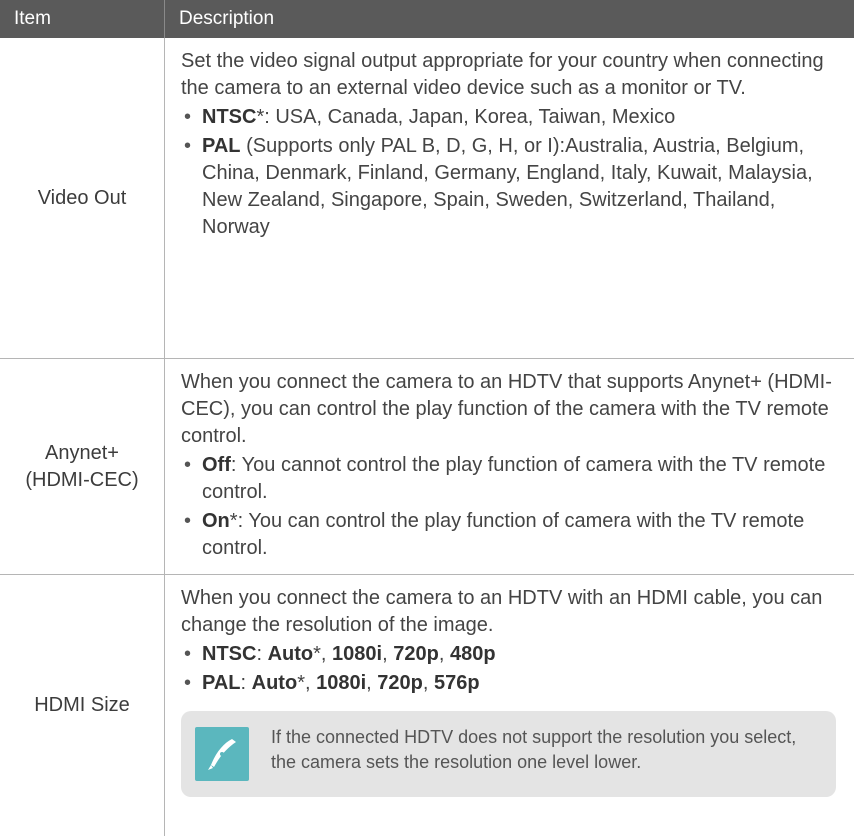 The width and height of the screenshot is (856, 836). I want to click on table-header: Item Description, so click(427, 19).